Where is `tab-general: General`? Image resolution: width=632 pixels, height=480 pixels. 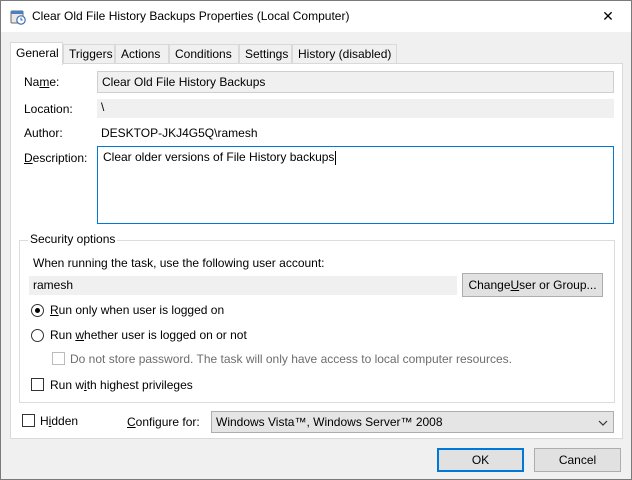
tab-general: General is located at coordinates (36, 53).